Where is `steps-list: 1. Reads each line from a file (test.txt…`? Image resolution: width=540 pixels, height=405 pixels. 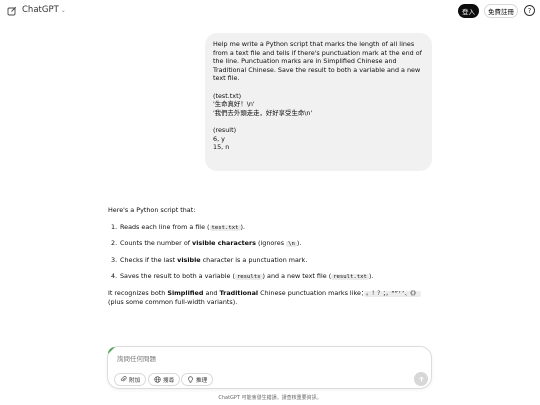 steps-list: 1. Reads each line from a file (test.txt… is located at coordinates (273, 252).